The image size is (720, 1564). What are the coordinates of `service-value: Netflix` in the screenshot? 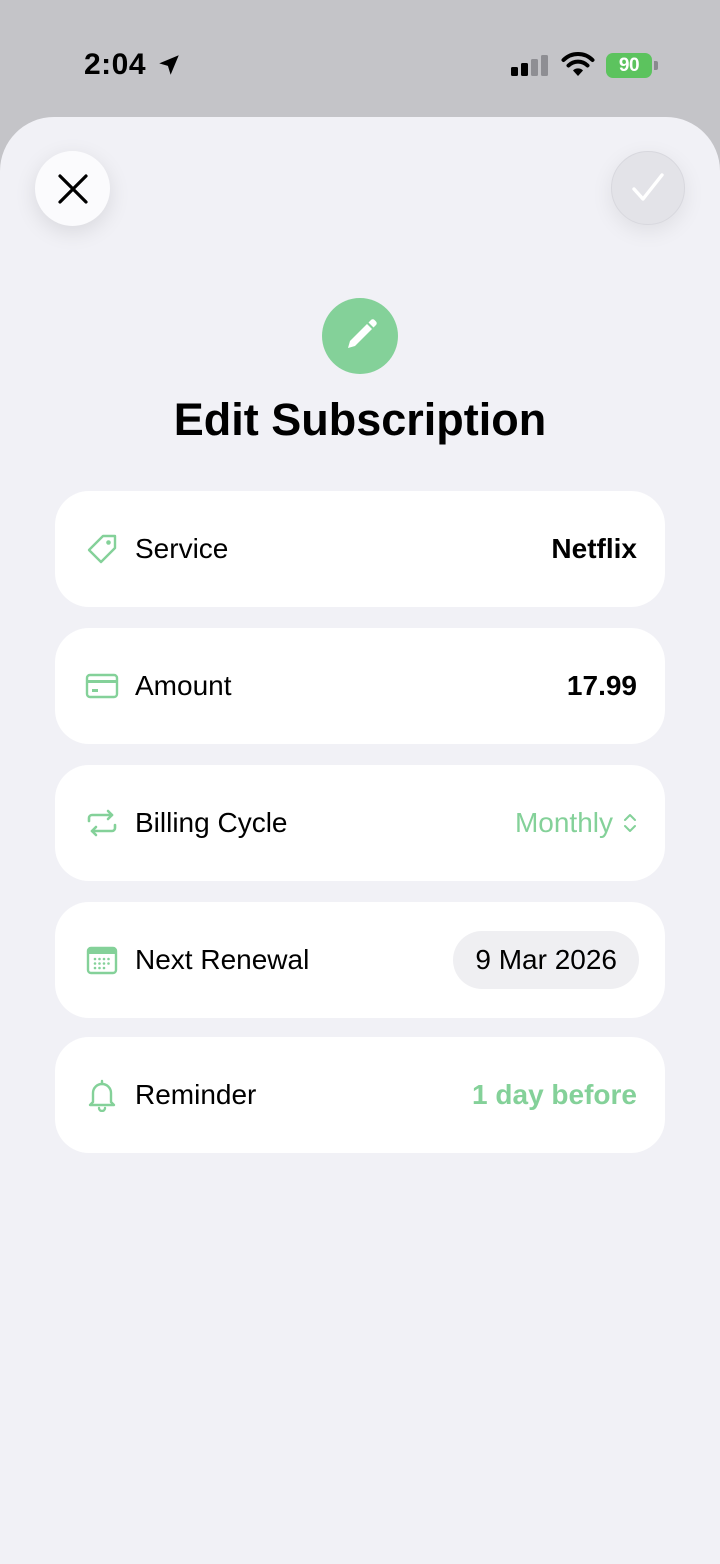 It's located at (594, 549).